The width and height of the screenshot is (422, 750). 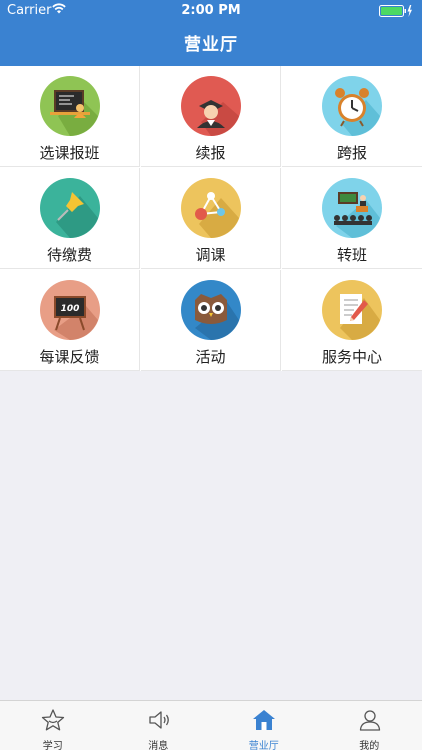 I want to click on grid-item-service-center: 服务中心, so click(x=352, y=320).